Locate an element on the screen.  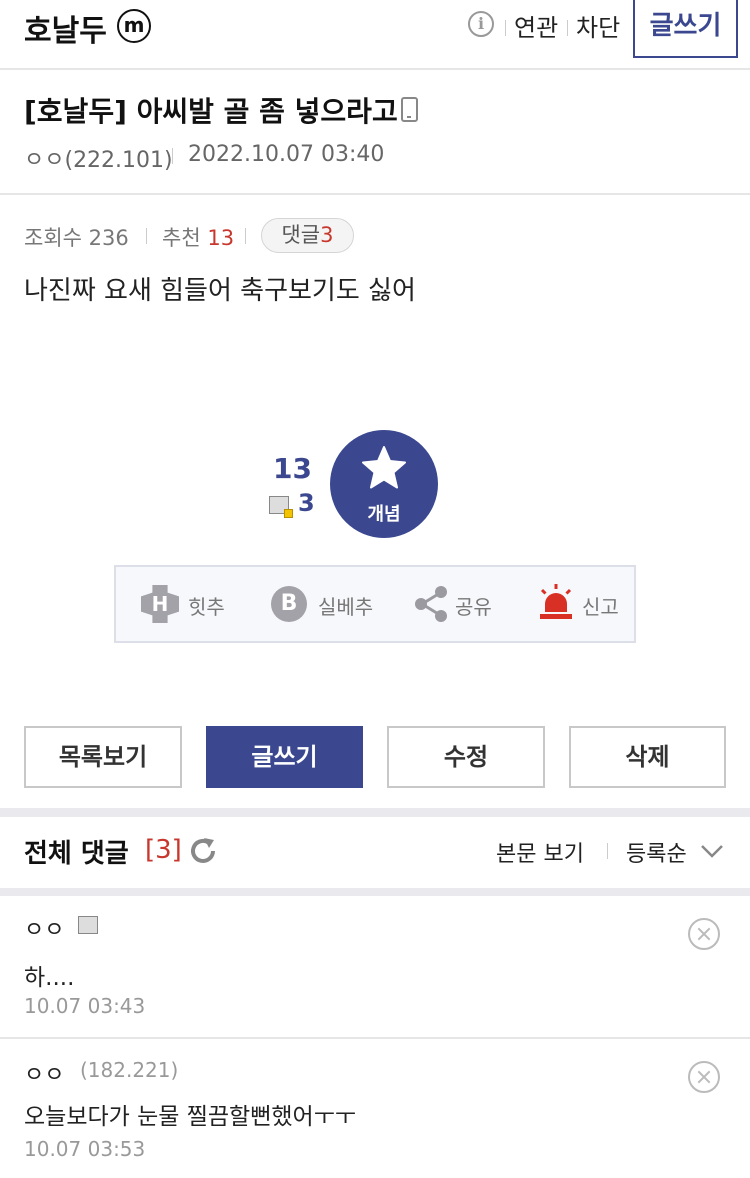
view-count-label: 조회수 is located at coordinates (53, 238).